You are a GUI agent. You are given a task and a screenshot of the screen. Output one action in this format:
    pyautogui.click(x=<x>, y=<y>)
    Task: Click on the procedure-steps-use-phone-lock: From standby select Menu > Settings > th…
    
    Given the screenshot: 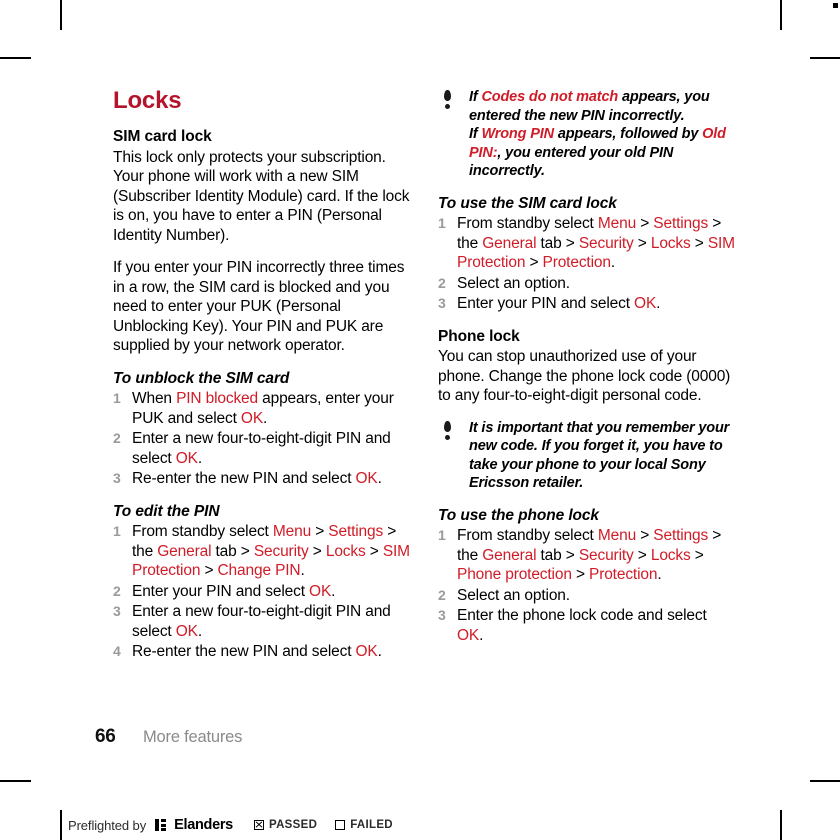 What is the action you would take?
    pyautogui.click(x=586, y=585)
    